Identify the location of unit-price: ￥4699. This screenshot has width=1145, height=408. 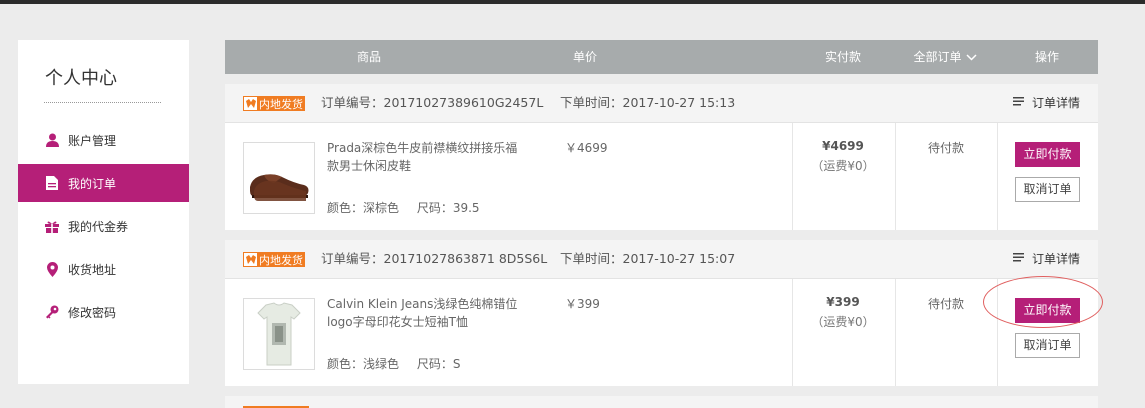
(586, 148).